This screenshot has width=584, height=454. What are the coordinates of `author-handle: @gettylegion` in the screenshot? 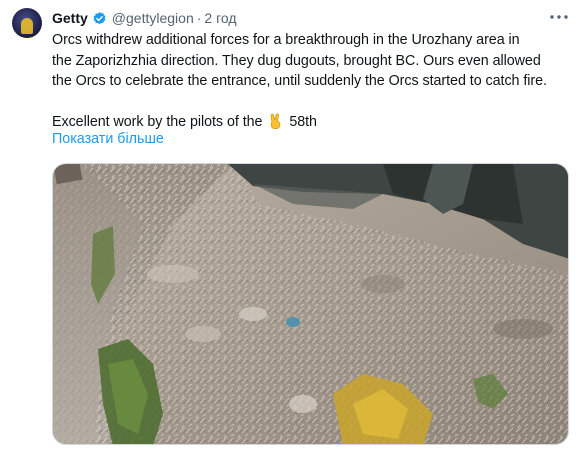 It's located at (153, 18).